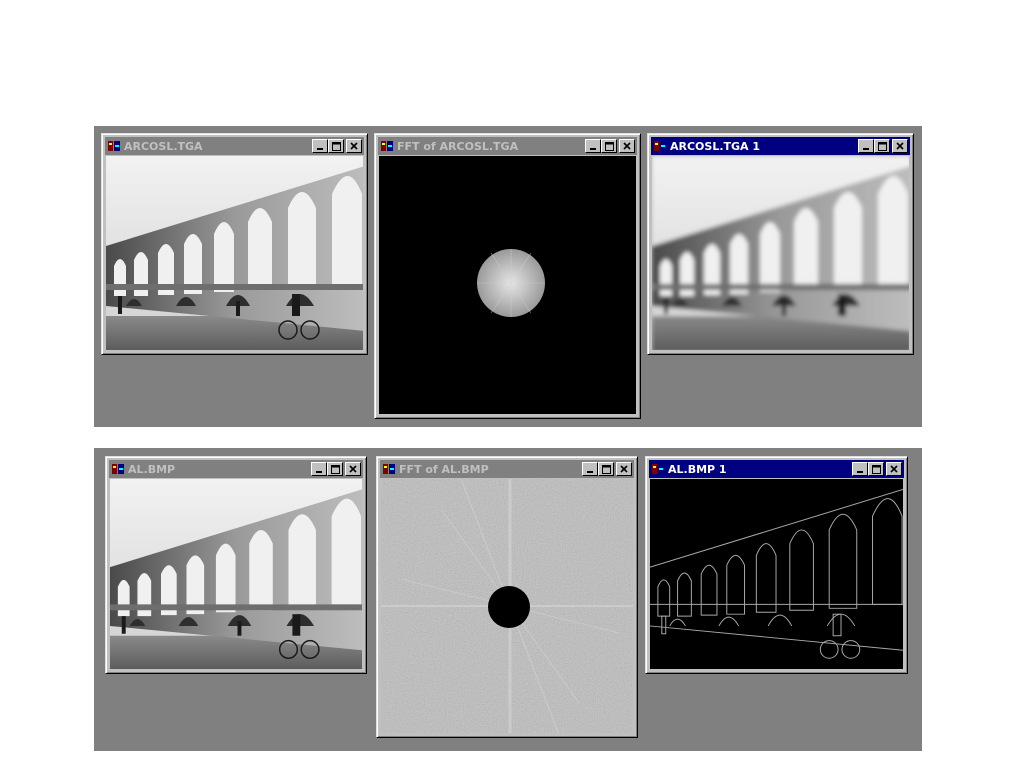 This screenshot has width=1024, height=768. Describe the element at coordinates (507, 285) in the screenshot. I see `fft-spectrum-lowpass` at that location.